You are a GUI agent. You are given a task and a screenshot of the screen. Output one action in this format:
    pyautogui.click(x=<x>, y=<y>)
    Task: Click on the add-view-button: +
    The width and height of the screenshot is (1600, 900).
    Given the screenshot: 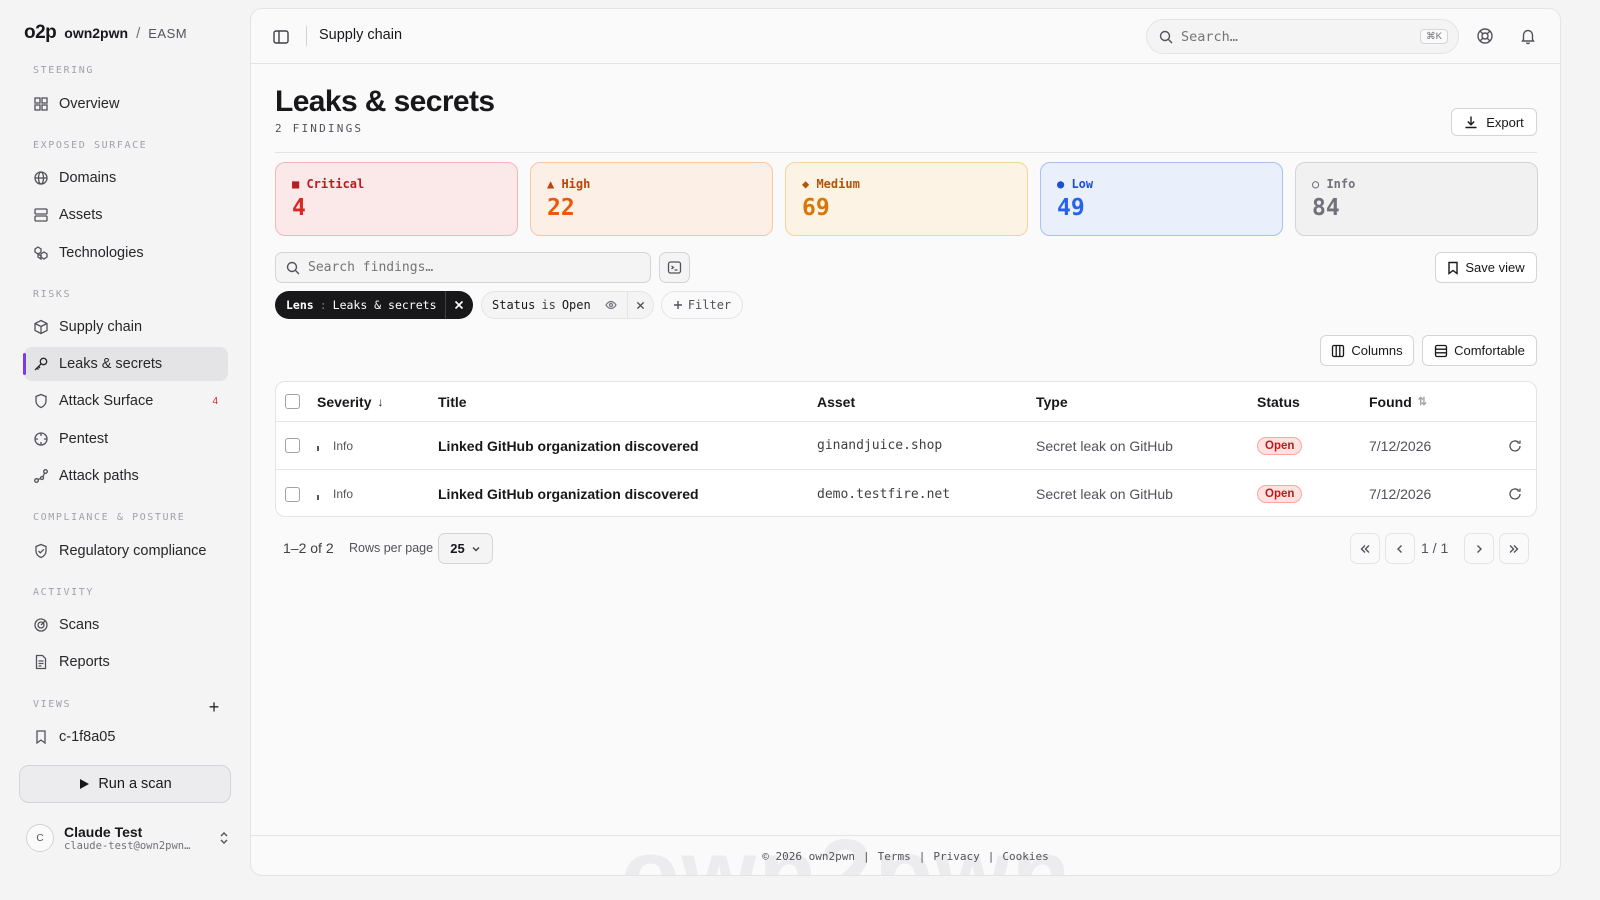 What is the action you would take?
    pyautogui.click(x=214, y=708)
    